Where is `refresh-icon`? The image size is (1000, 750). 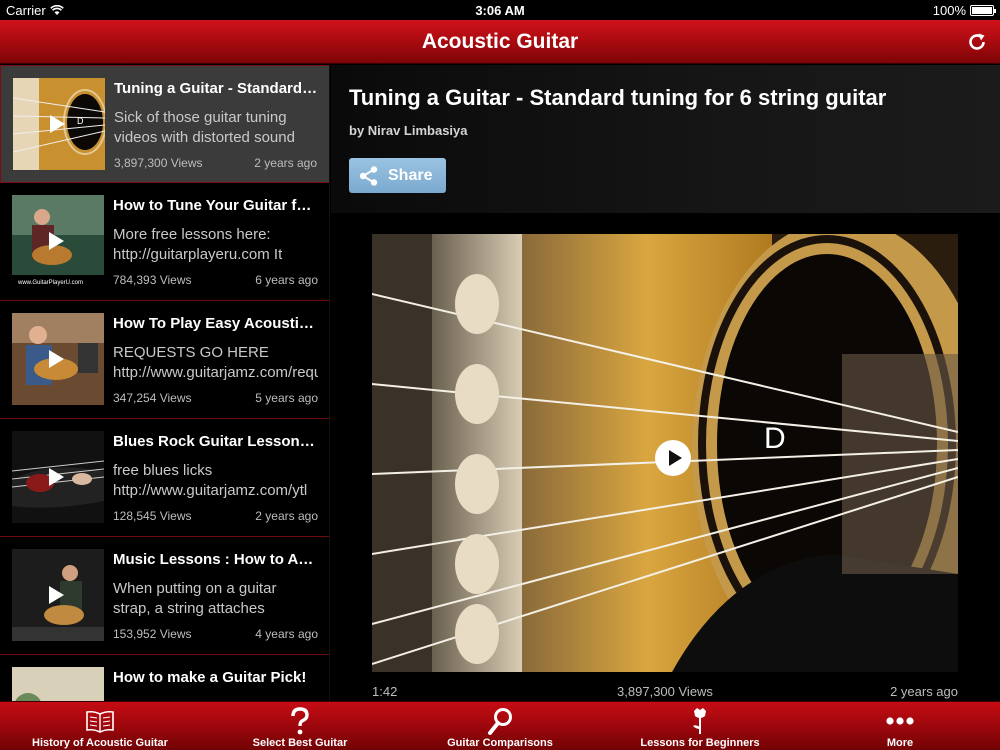 refresh-icon is located at coordinates (977, 41).